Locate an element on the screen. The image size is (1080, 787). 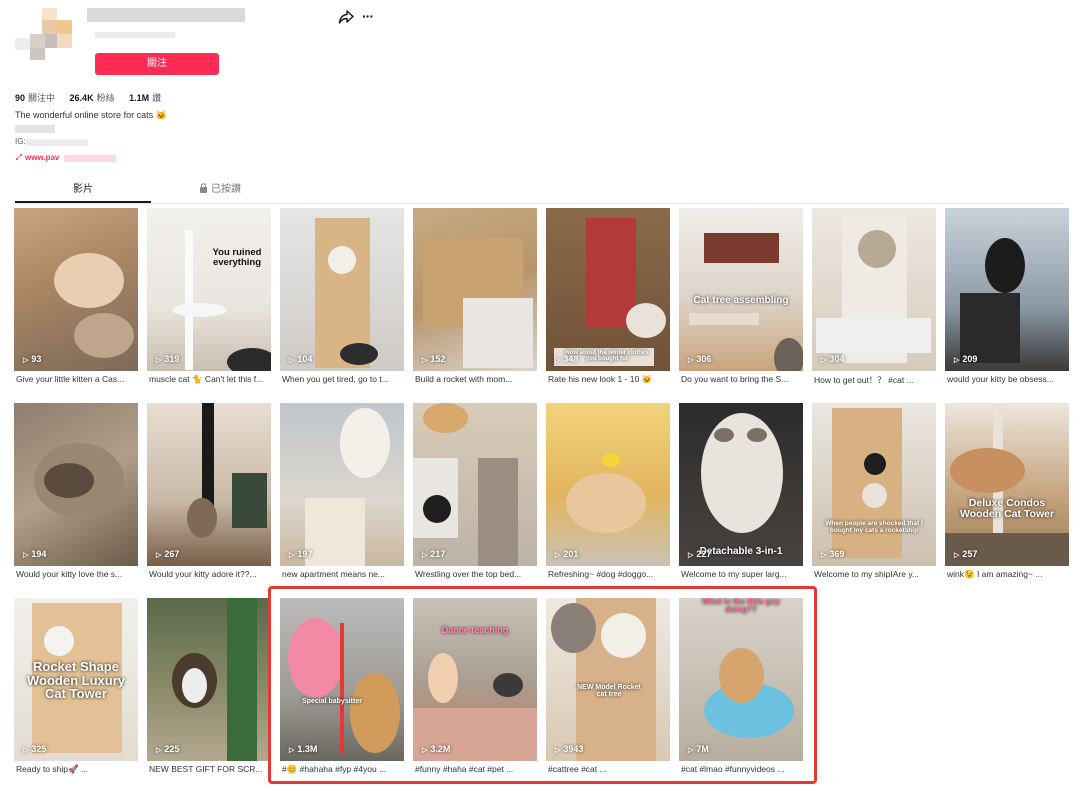
lock-icon is located at coordinates (203, 188).